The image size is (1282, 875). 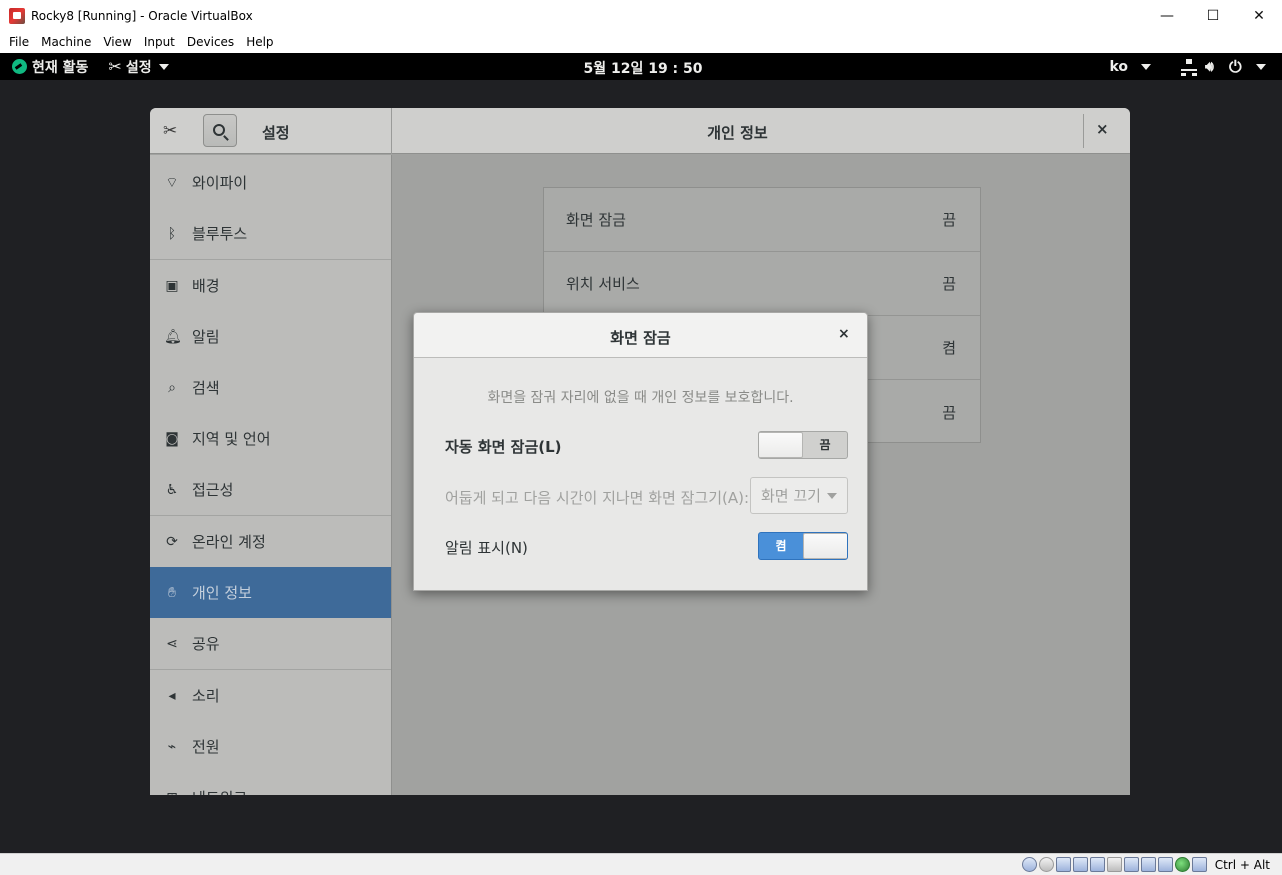 I want to click on camera-icon: ◙, so click(x=172, y=438).